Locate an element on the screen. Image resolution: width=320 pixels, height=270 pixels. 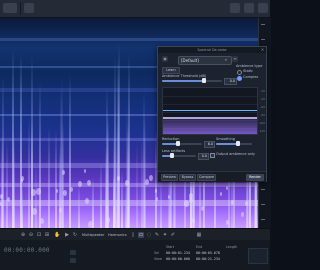
db-scale-label: -20 is located at coordinates (262, 91).